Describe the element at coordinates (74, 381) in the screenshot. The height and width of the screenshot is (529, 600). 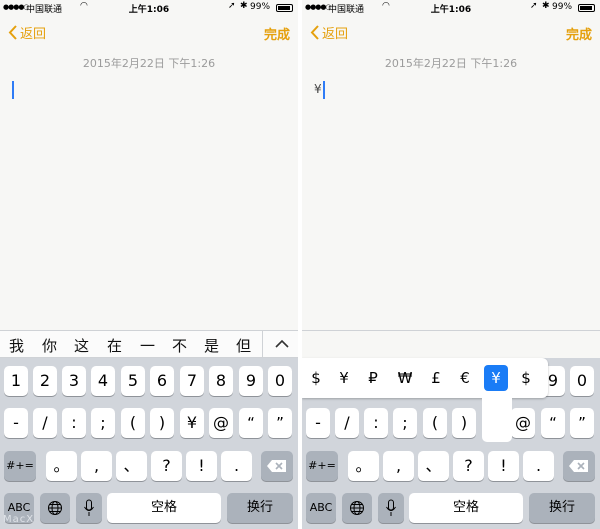
I see `key: 3` at that location.